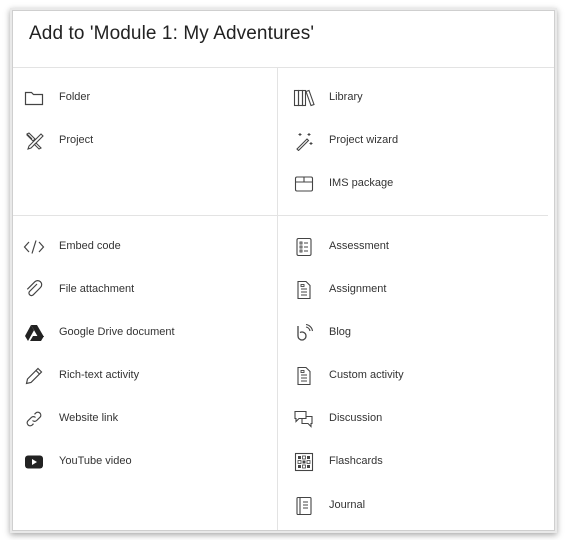 This screenshot has height=540, width=566. What do you see at coordinates (358, 289) in the screenshot?
I see `add-assignment-label: Assignment` at bounding box center [358, 289].